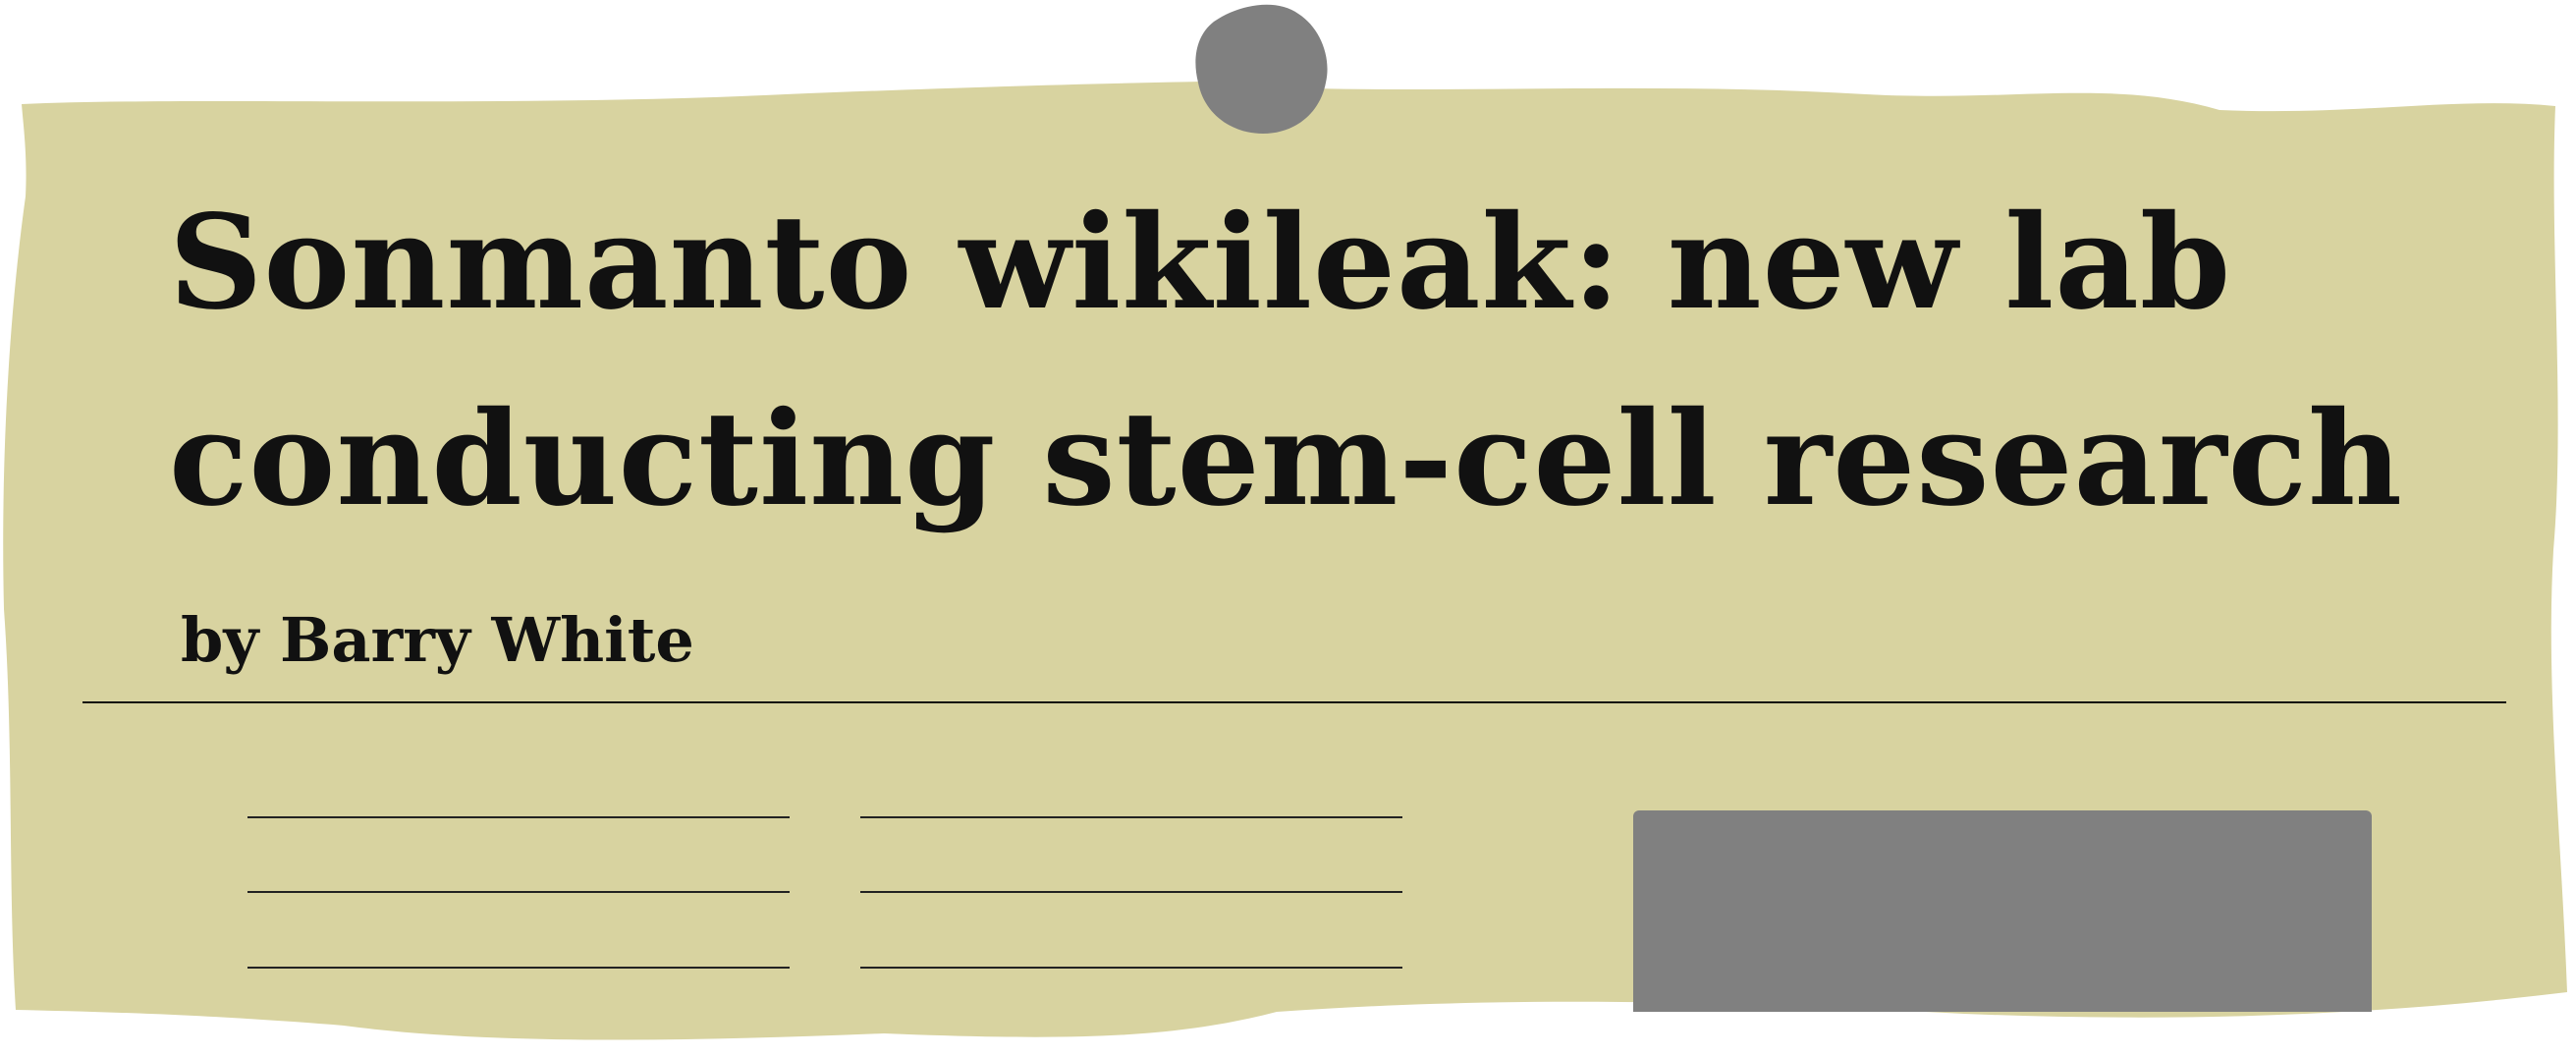 Image resolution: width=2576 pixels, height=1057 pixels. Describe the element at coordinates (1262, 69) in the screenshot. I see `pin-icon` at that location.